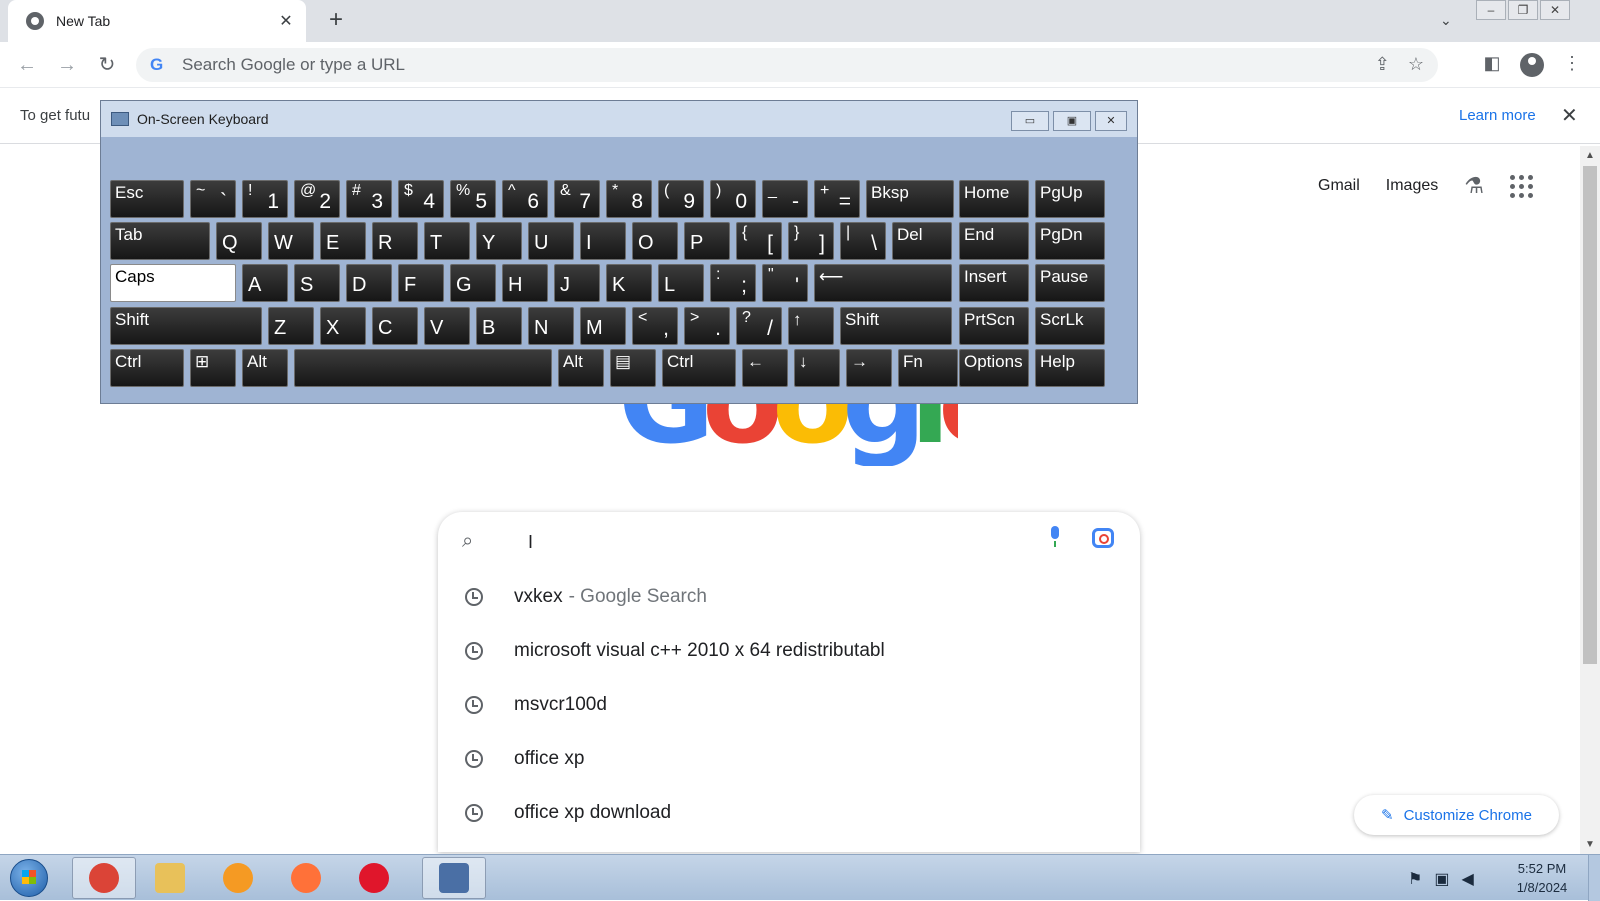 The height and width of the screenshot is (901, 1600). Describe the element at coordinates (681, 283) in the screenshot. I see `key: L` at that location.